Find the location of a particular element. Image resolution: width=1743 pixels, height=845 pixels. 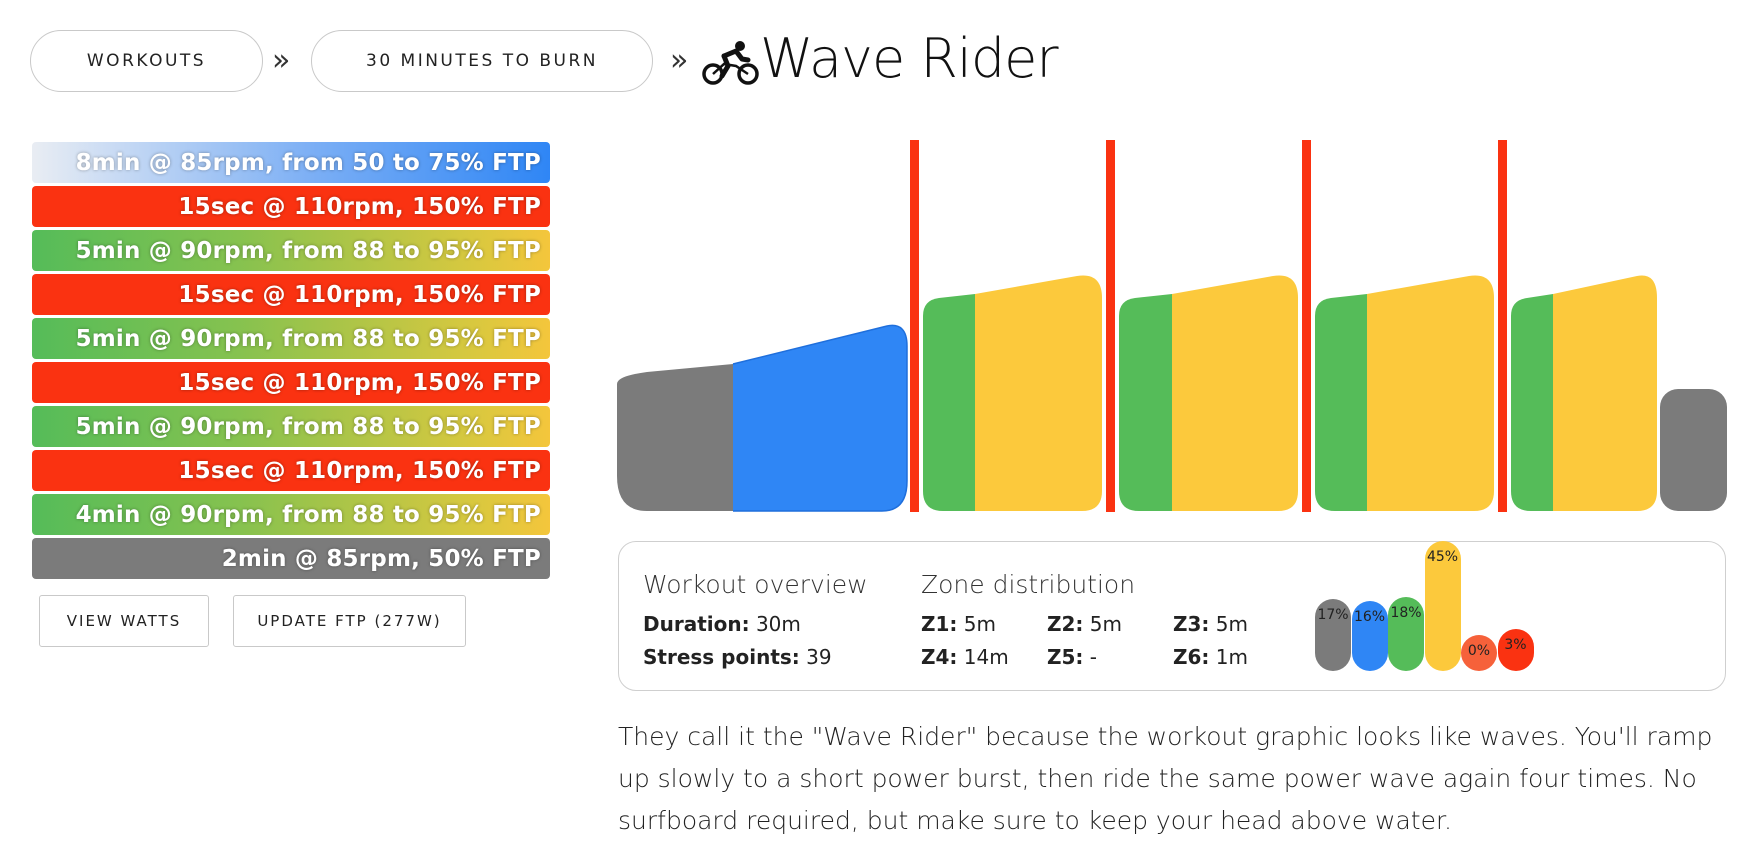

zone-item: Z5: - is located at coordinates (1072, 657).